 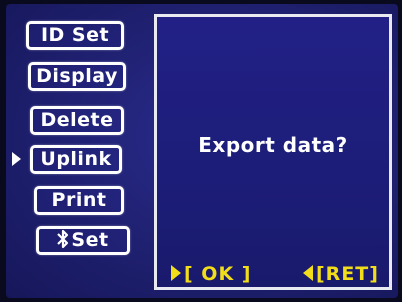 What do you see at coordinates (176, 273) in the screenshot?
I see `play-arrow-icon` at bounding box center [176, 273].